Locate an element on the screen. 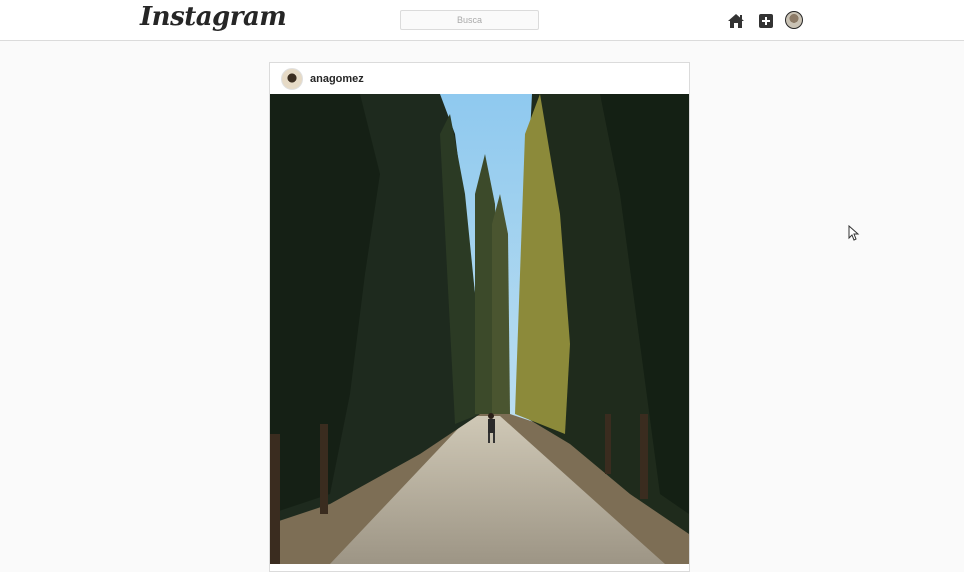 The image size is (964, 572). post-author-avatar is located at coordinates (292, 78).